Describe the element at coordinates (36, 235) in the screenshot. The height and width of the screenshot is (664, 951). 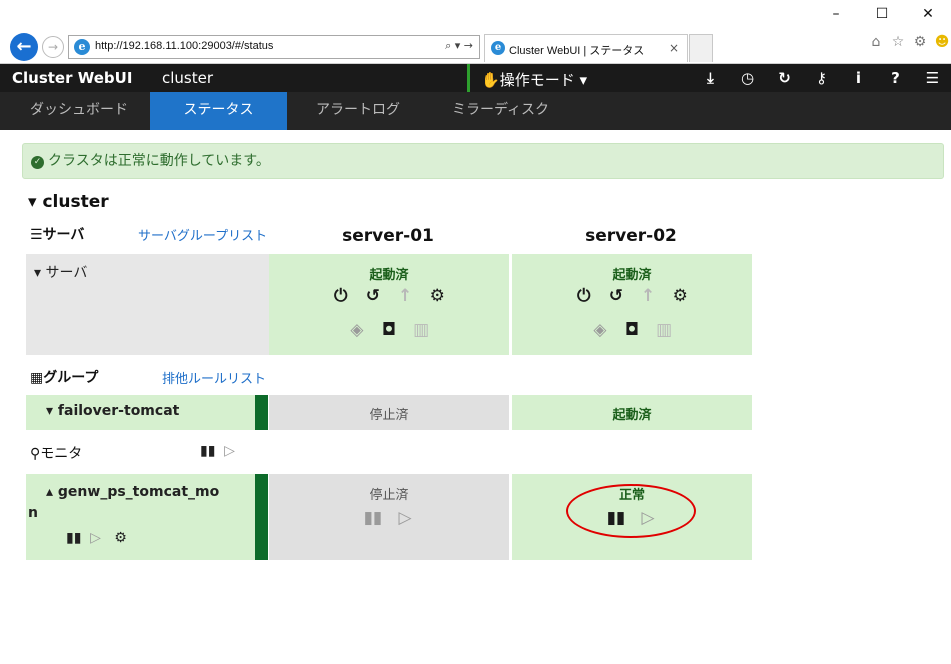
I see `list-icon: ☰` at that location.